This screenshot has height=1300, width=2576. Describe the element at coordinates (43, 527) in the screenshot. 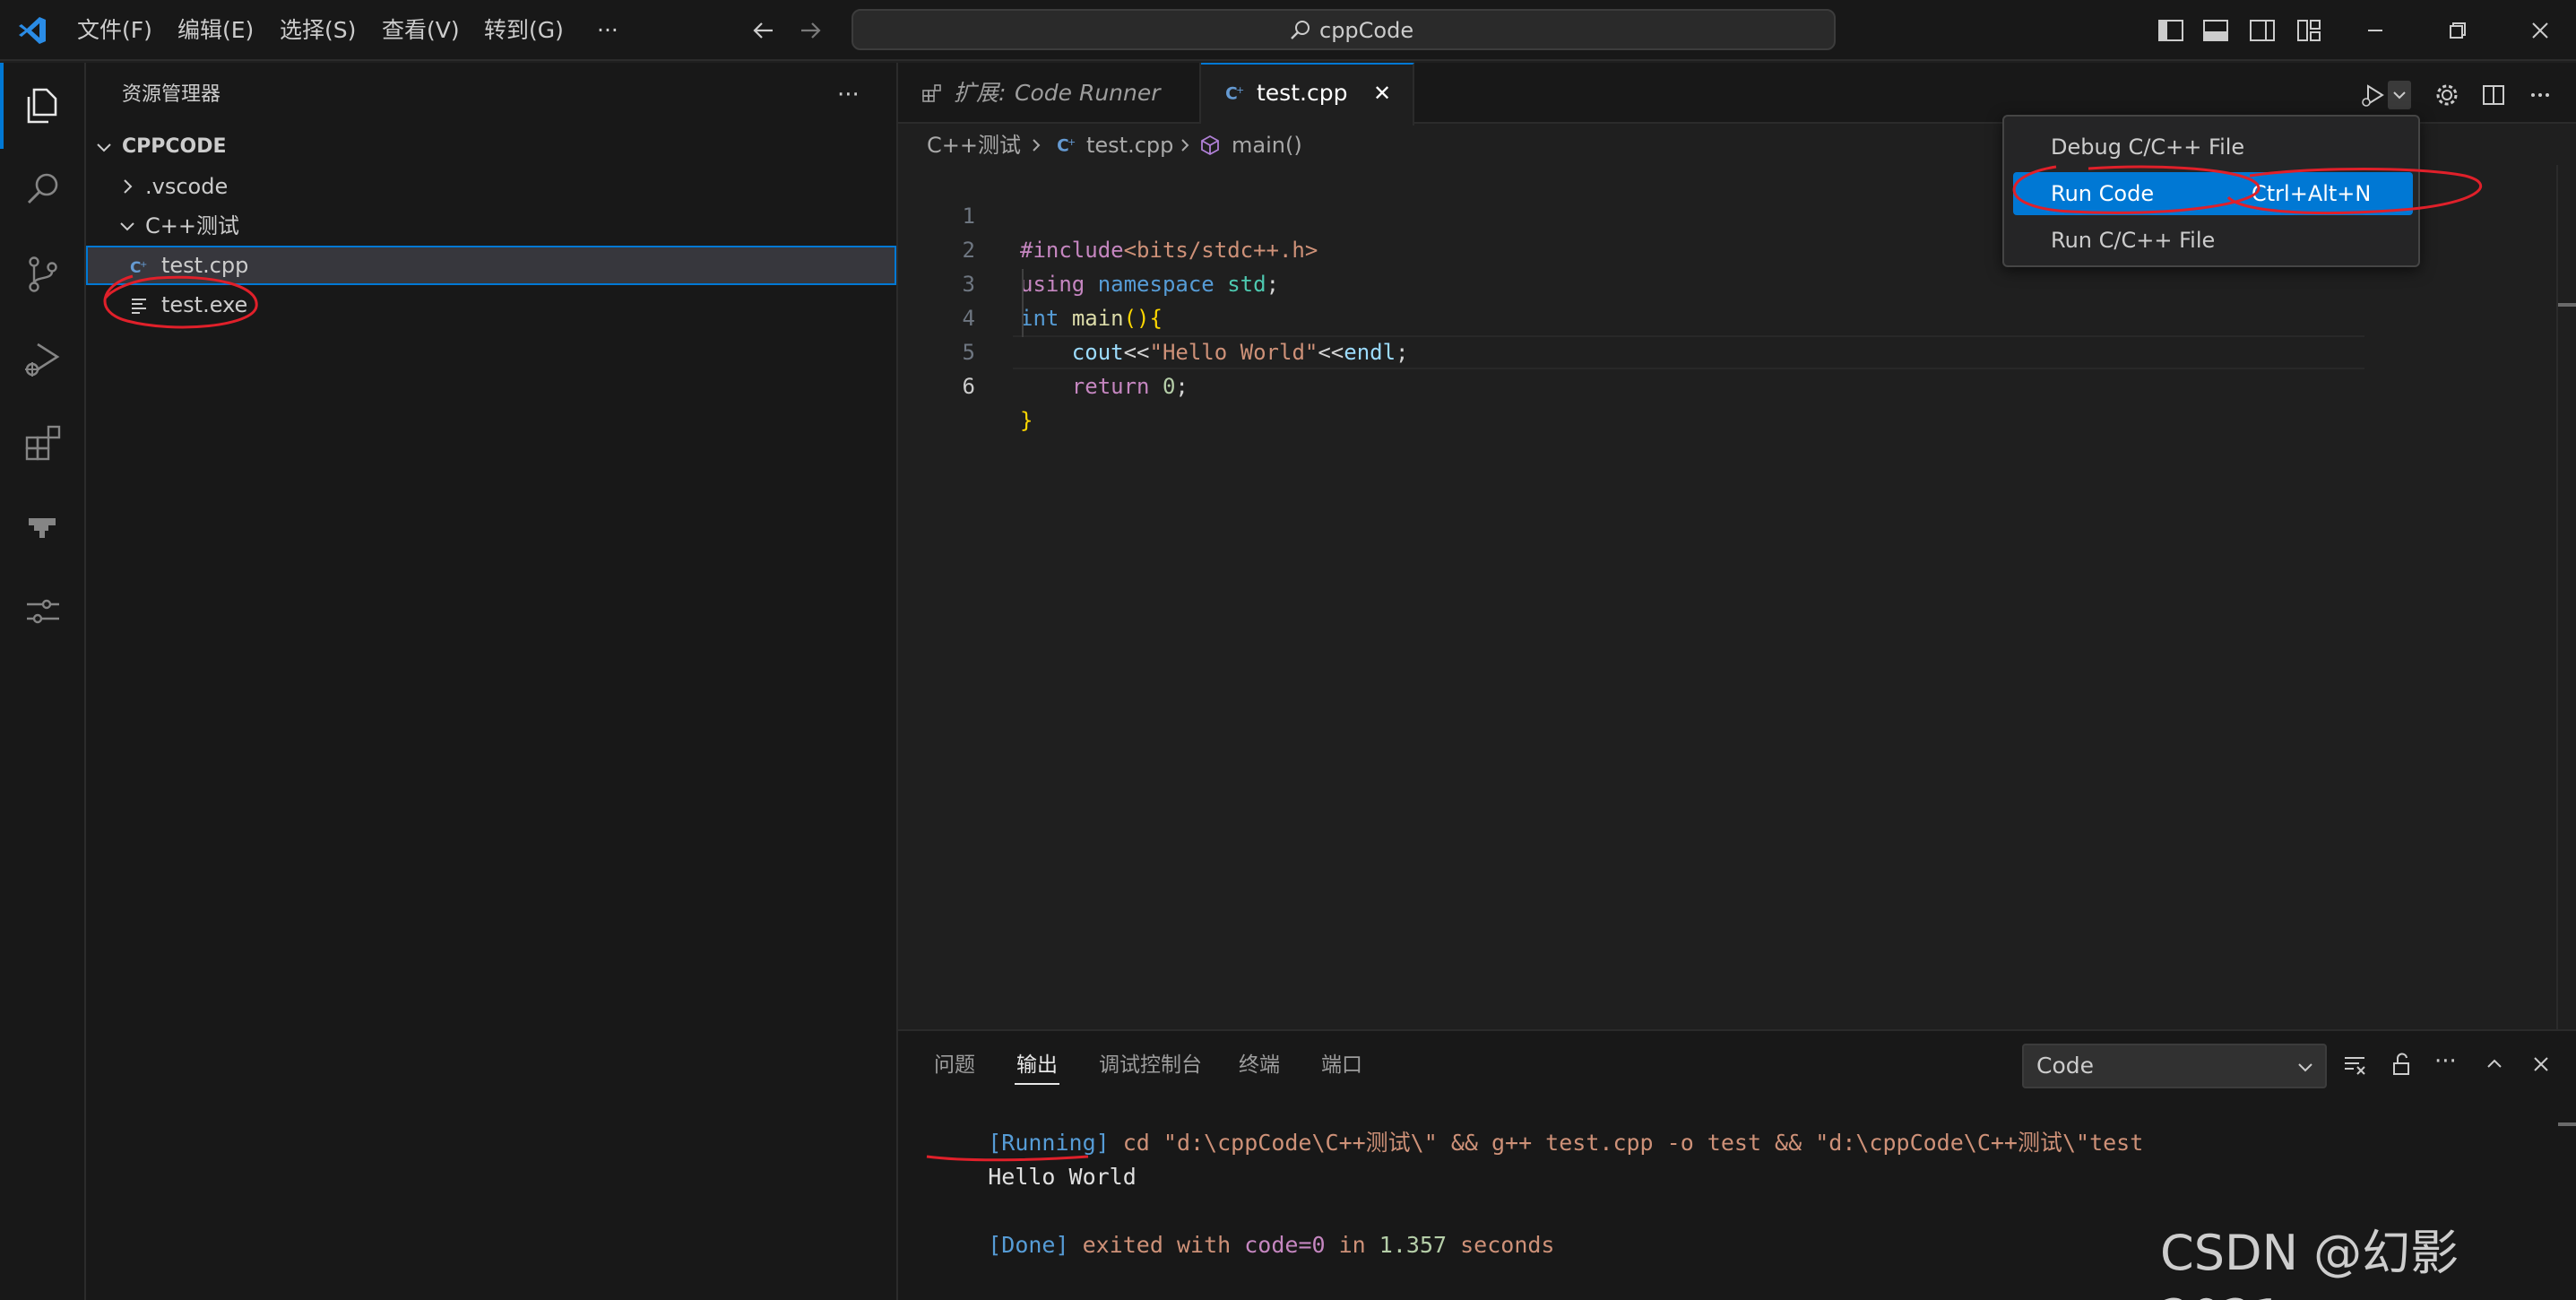

I see `remote-explorer-icon` at that location.